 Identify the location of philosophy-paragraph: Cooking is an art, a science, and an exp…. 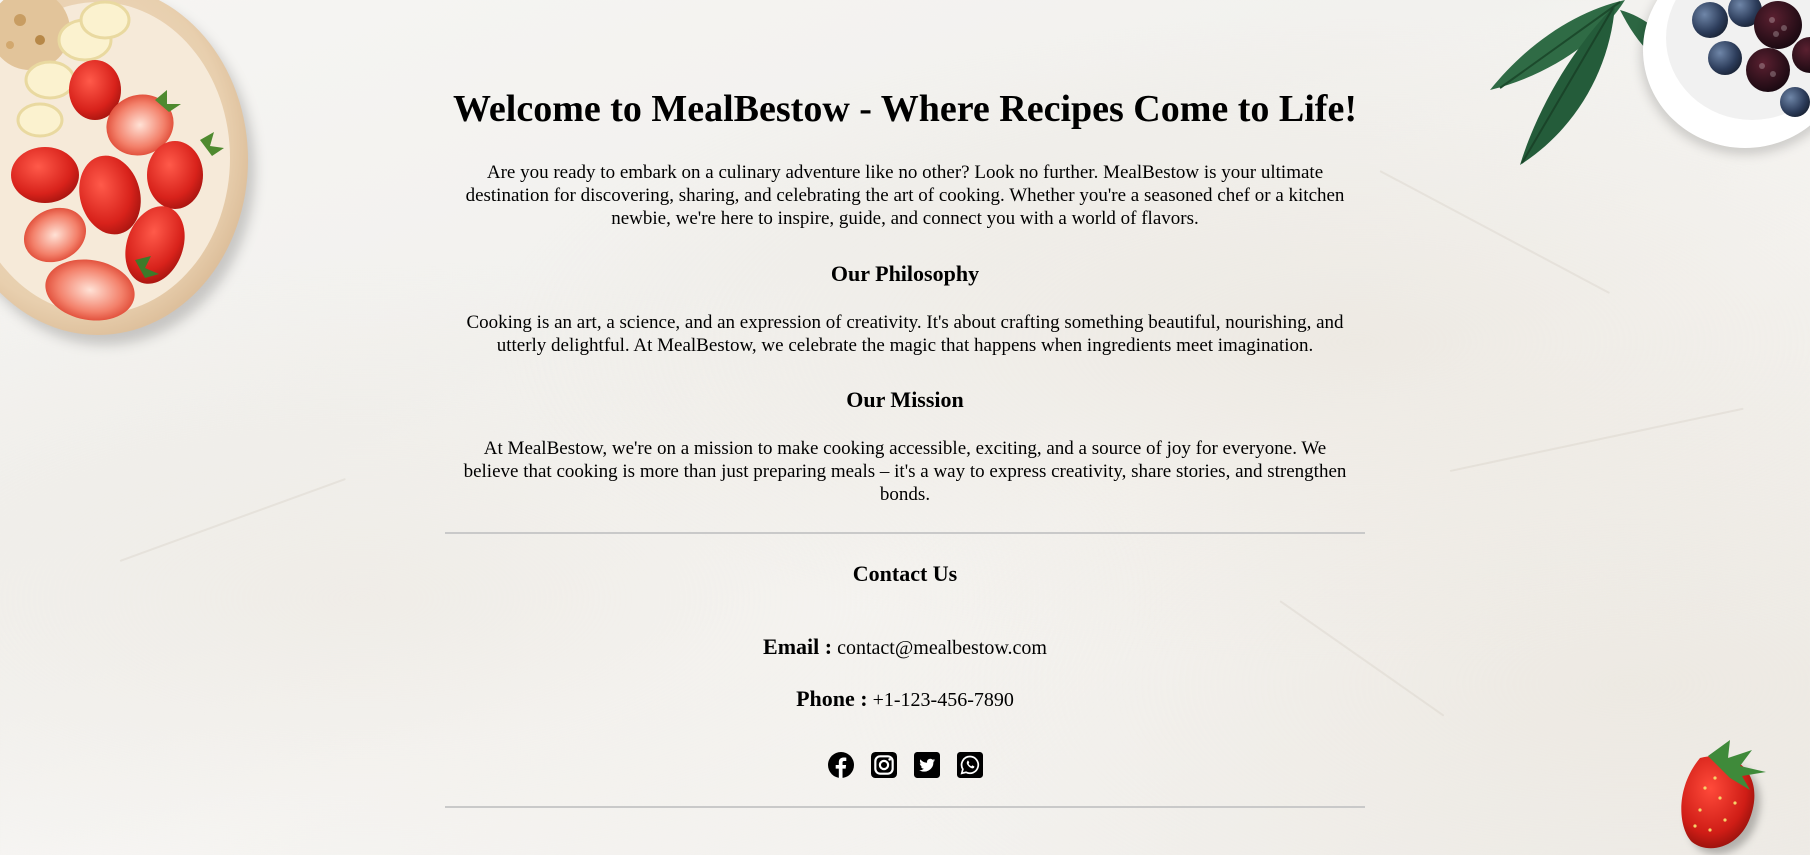
(905, 334).